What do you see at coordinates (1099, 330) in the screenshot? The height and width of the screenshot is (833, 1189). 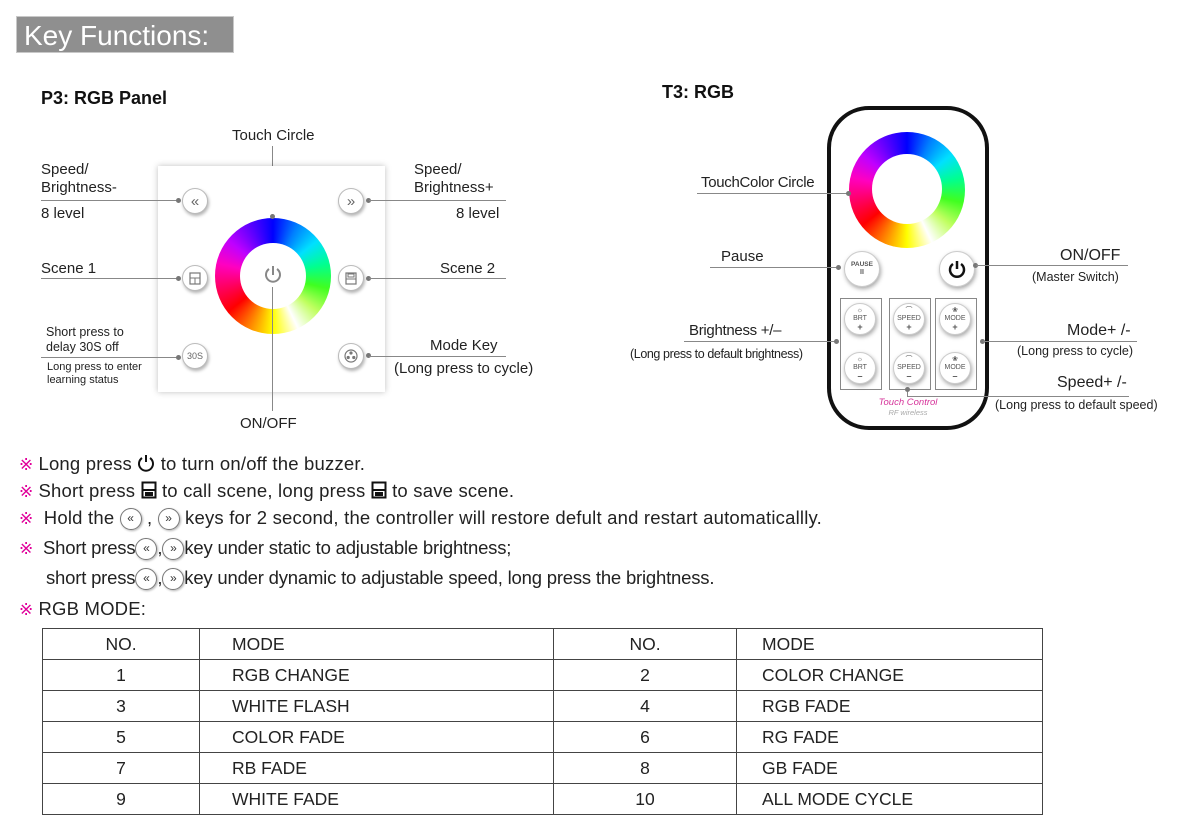 I see `mode-label: Mode+ /-` at bounding box center [1099, 330].